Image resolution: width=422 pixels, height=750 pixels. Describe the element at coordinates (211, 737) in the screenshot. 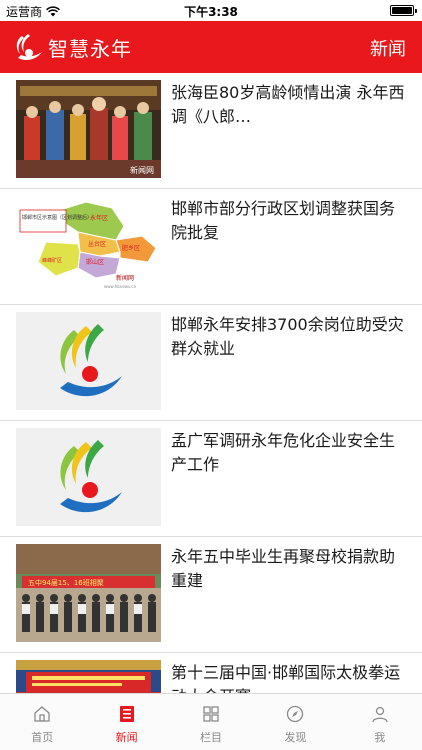

I see `tab-columns-label: 栏目` at that location.